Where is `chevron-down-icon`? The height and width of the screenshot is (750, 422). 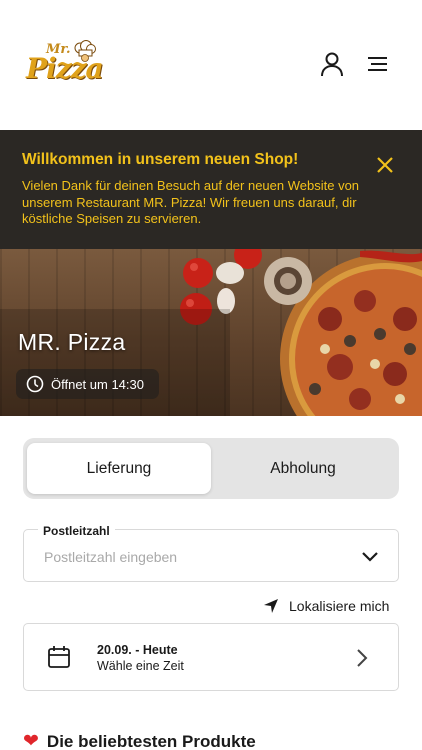
chevron-down-icon is located at coordinates (370, 557).